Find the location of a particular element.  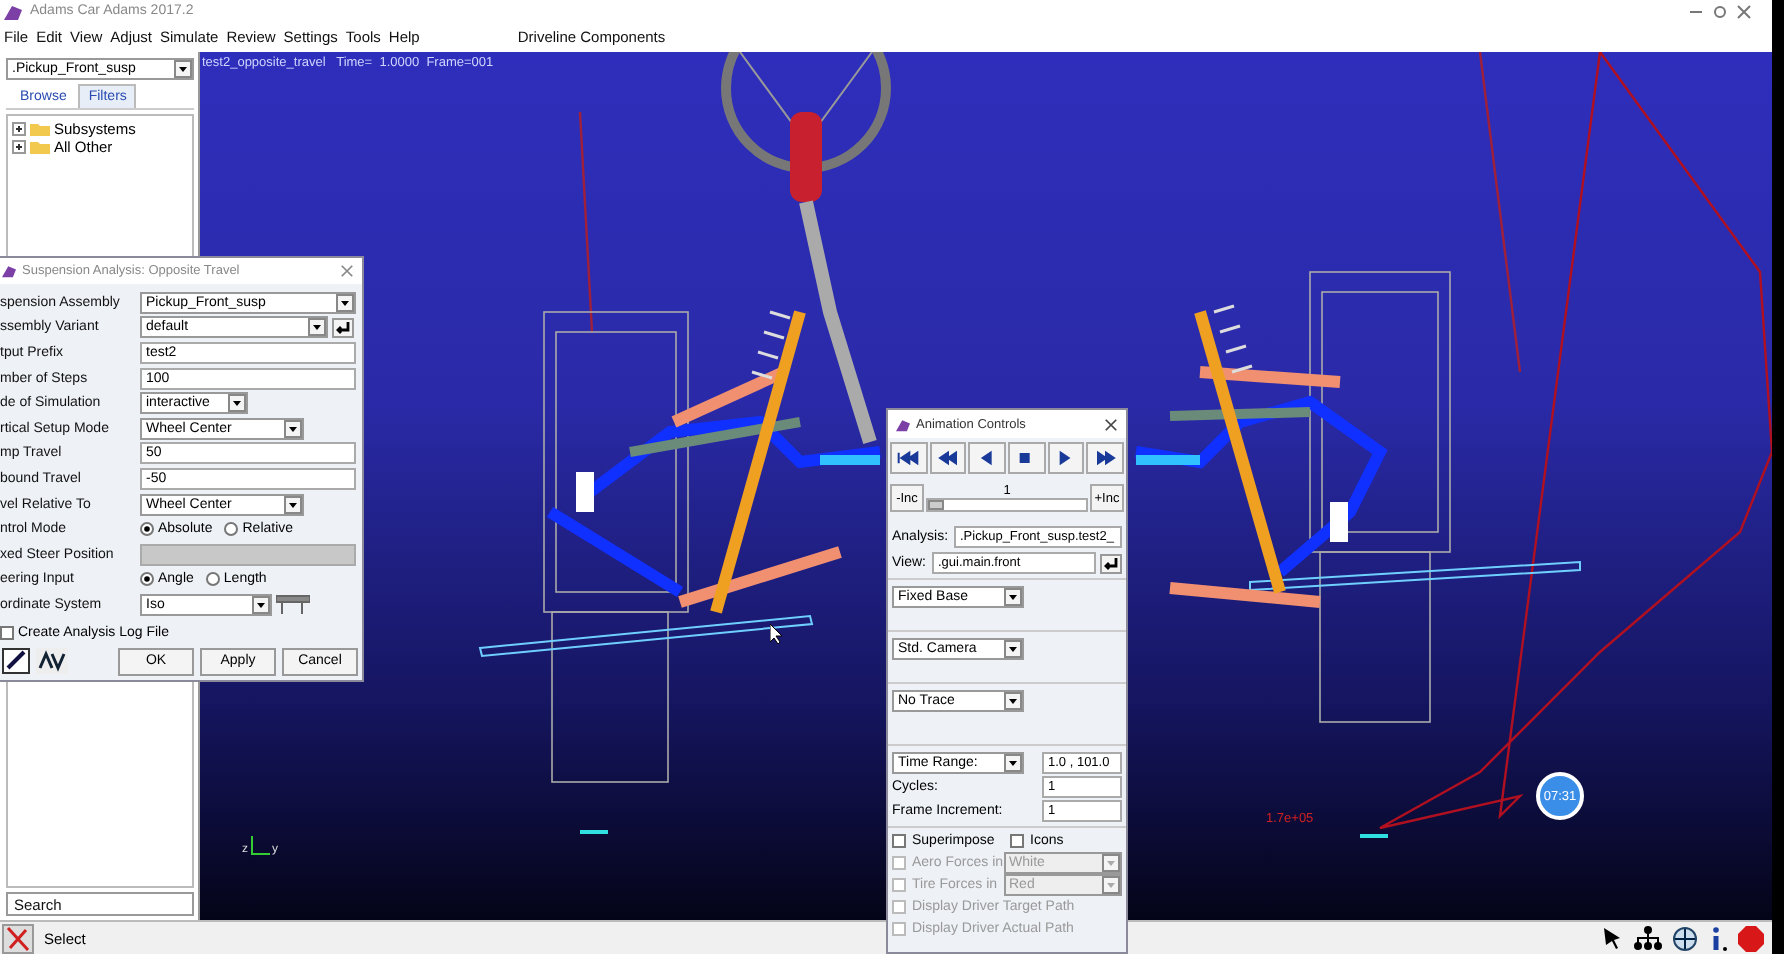

skip-to-start-icon is located at coordinates (908, 458).